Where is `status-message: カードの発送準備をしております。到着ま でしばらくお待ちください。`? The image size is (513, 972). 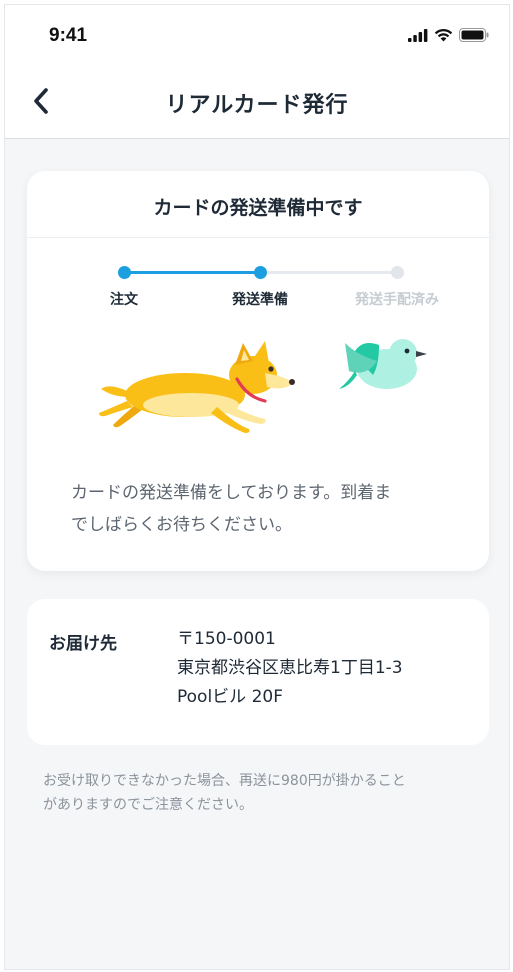 status-message: カードの発送準備をしております。到着ま でしばらくお待ちください。 is located at coordinates (261, 509).